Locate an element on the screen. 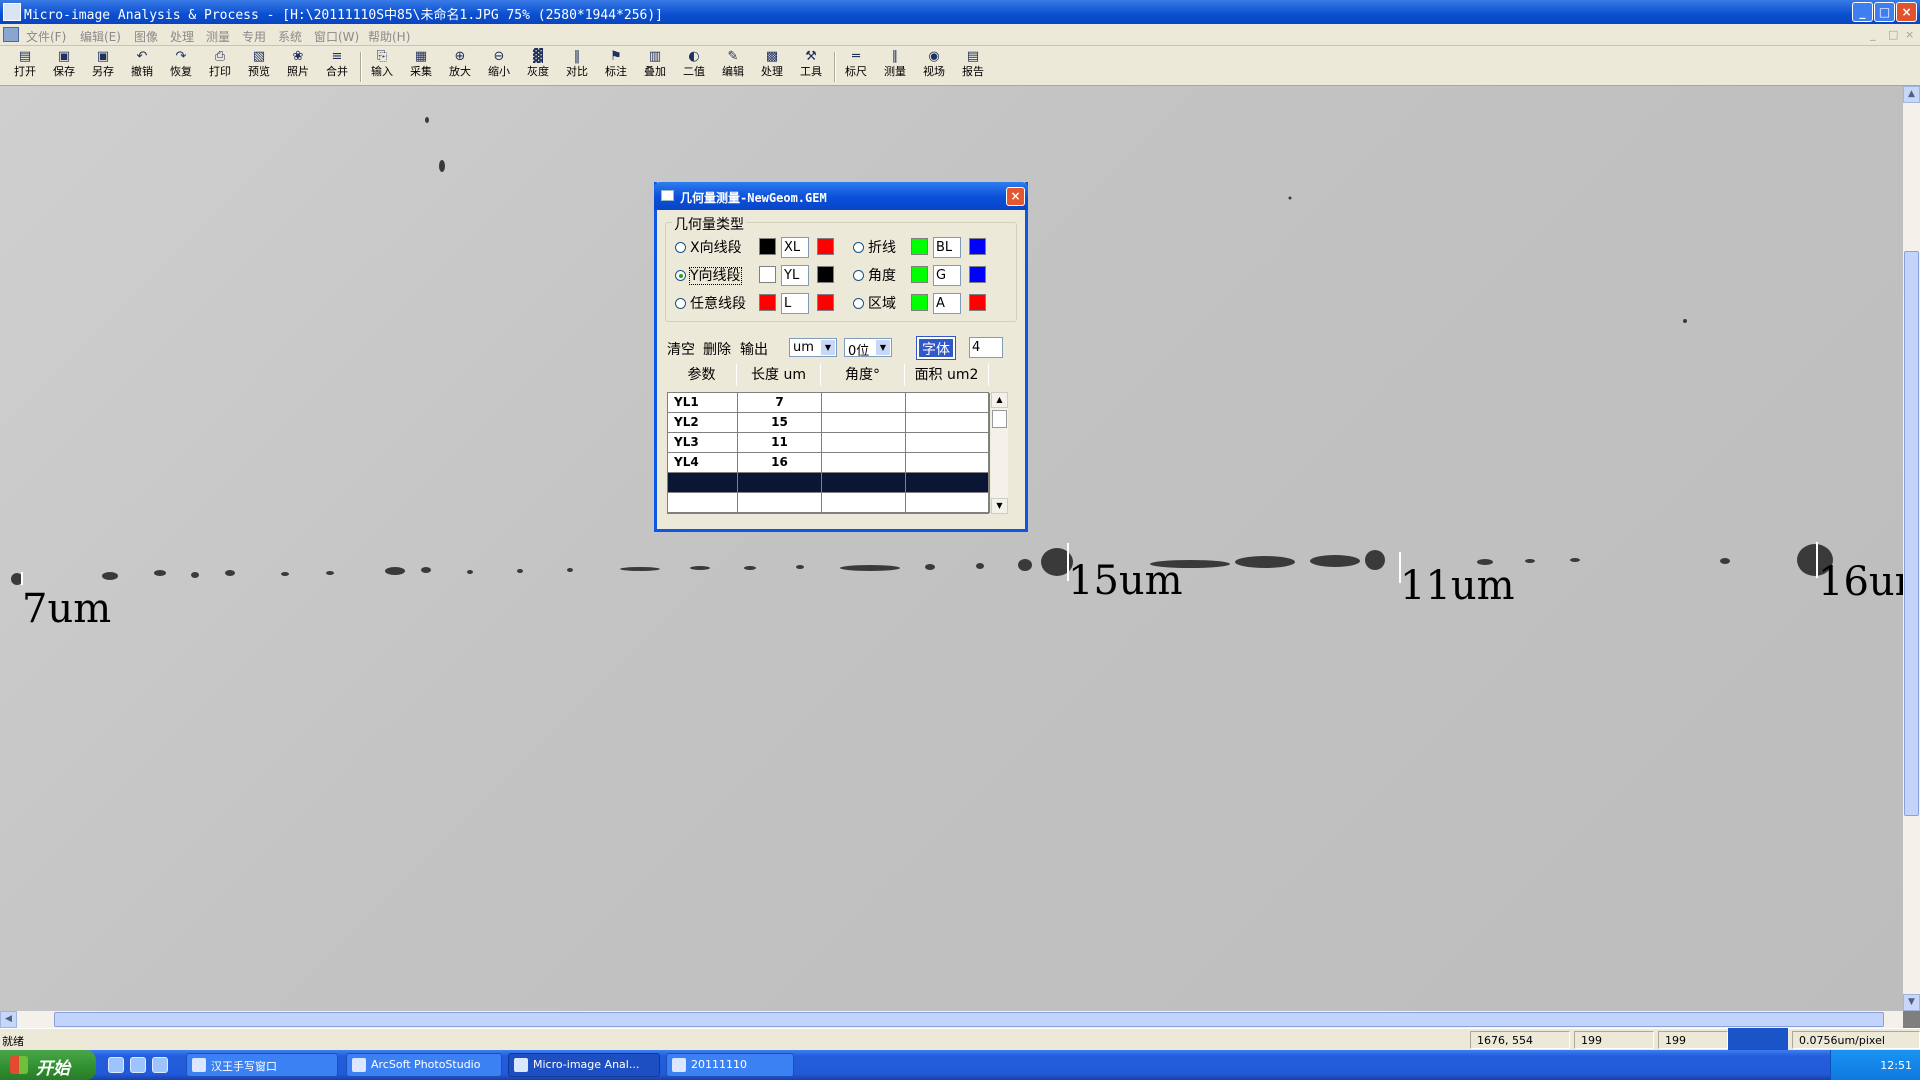 The width and height of the screenshot is (1920, 1080). table-cell: 16 is located at coordinates (780, 463).